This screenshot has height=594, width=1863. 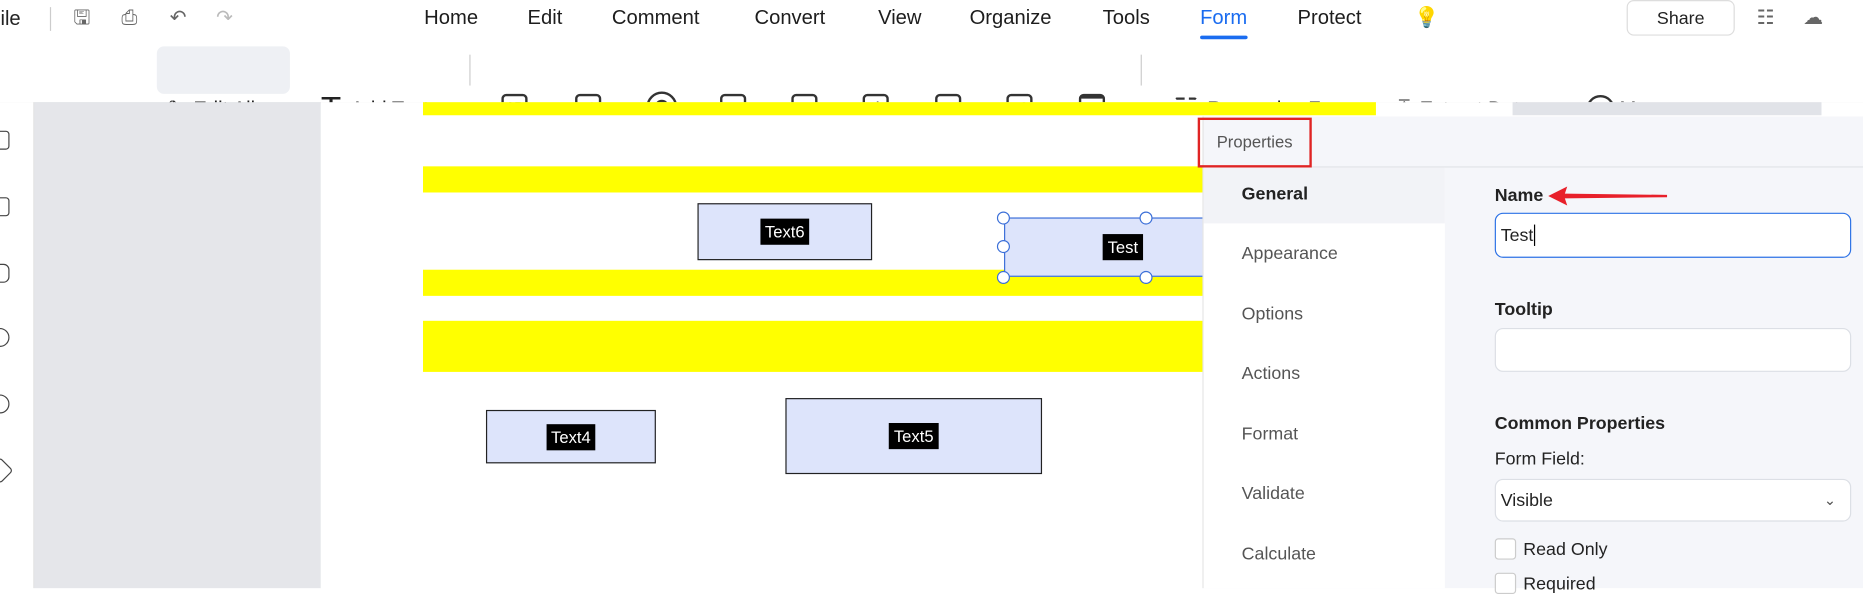 What do you see at coordinates (1766, 18) in the screenshot?
I see `org-chart-icon: ☷` at bounding box center [1766, 18].